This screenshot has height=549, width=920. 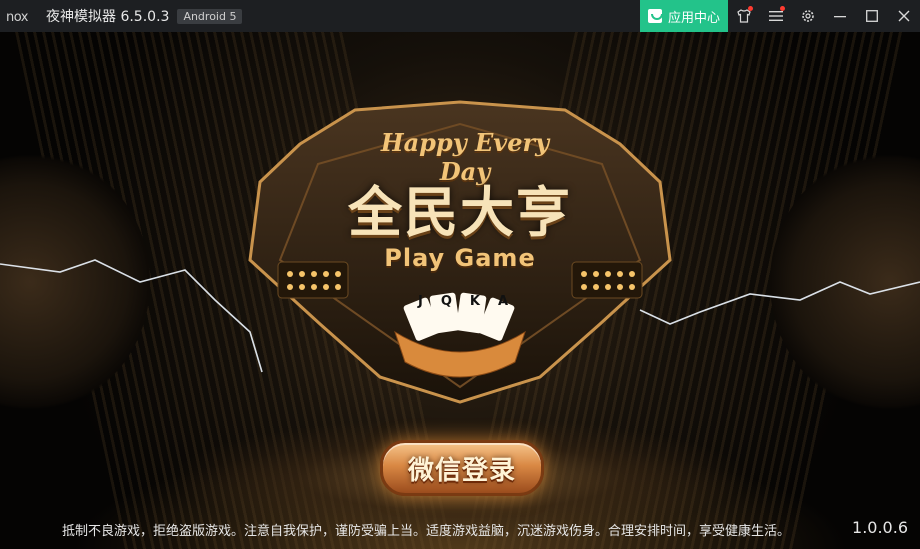 I want to click on version-label: 1.0.0.6, so click(x=880, y=527).